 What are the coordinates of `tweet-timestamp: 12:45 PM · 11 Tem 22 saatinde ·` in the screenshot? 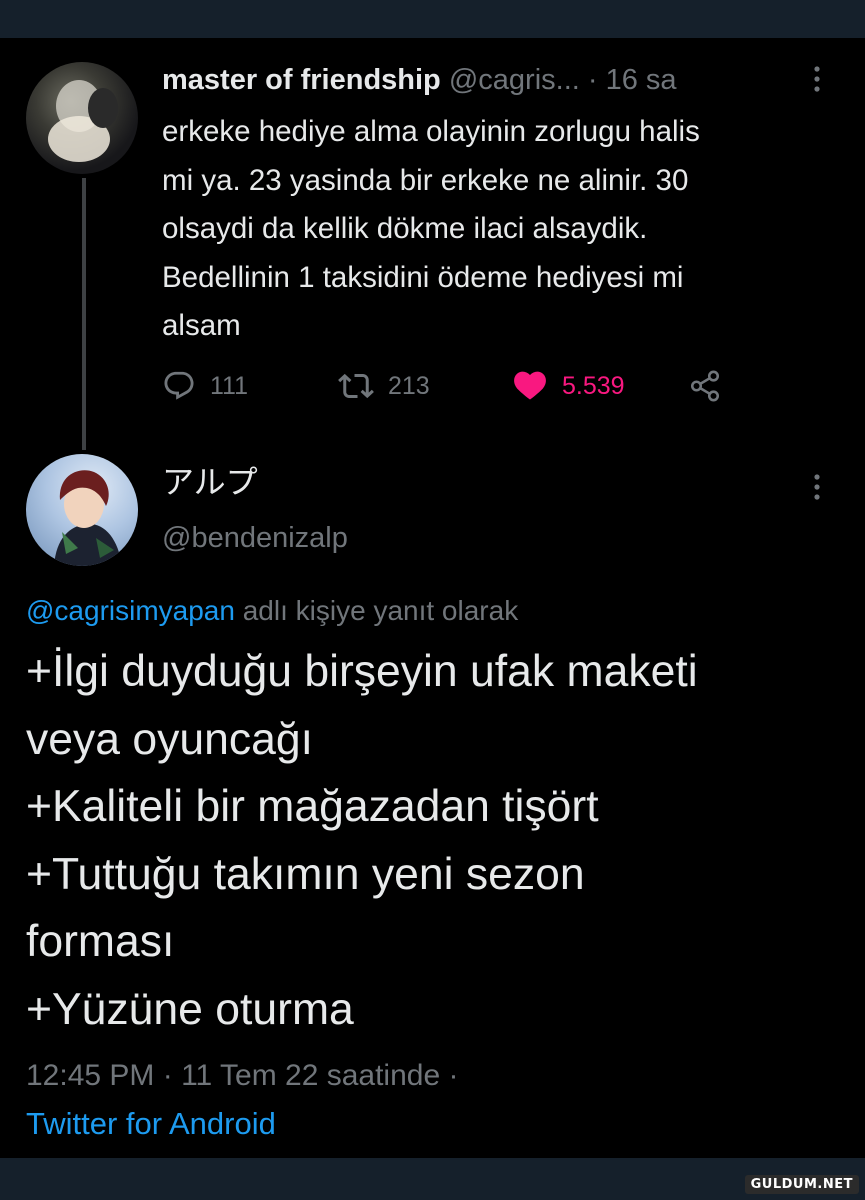 It's located at (242, 1076).